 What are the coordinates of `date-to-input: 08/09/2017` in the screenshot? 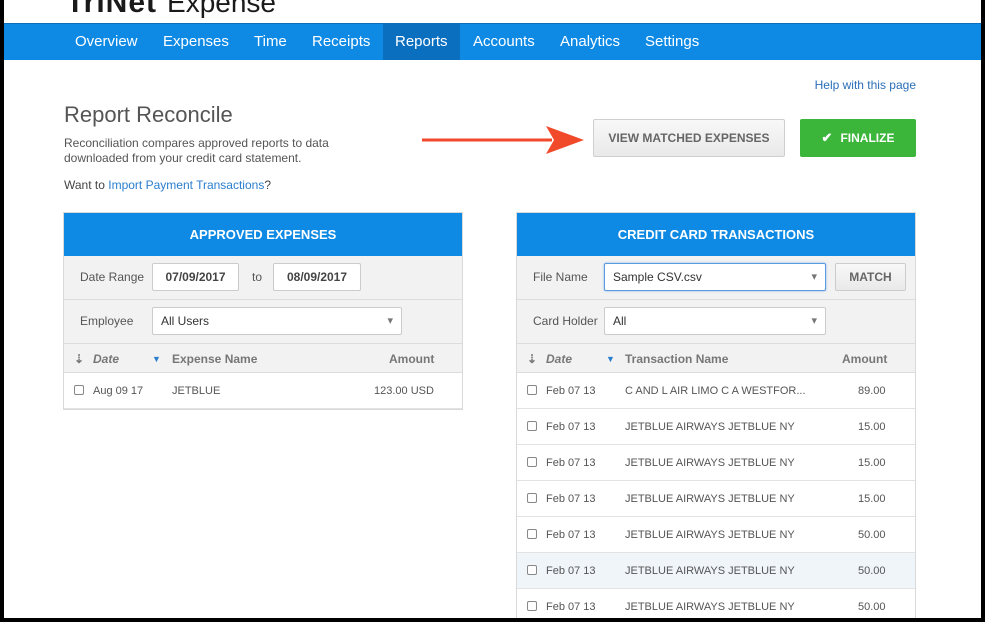 It's located at (317, 277).